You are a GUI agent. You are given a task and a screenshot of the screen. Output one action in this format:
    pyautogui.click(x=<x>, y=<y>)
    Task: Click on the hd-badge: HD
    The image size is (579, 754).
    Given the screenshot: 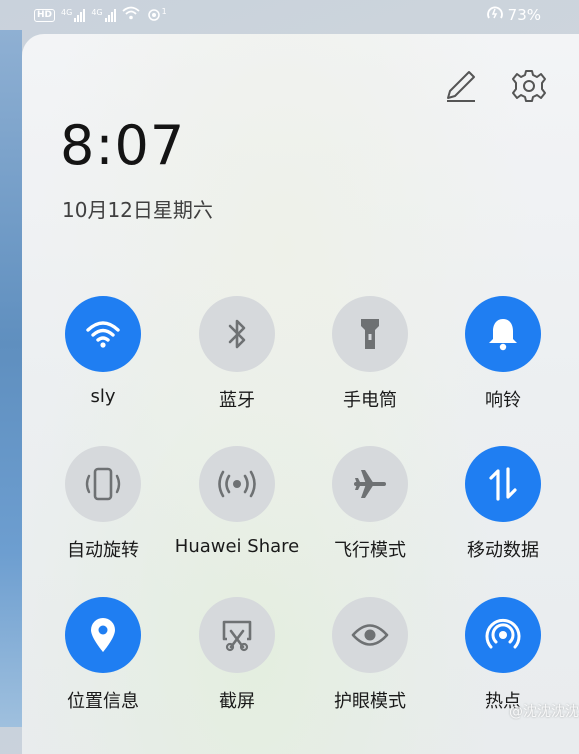 What is the action you would take?
    pyautogui.click(x=45, y=15)
    